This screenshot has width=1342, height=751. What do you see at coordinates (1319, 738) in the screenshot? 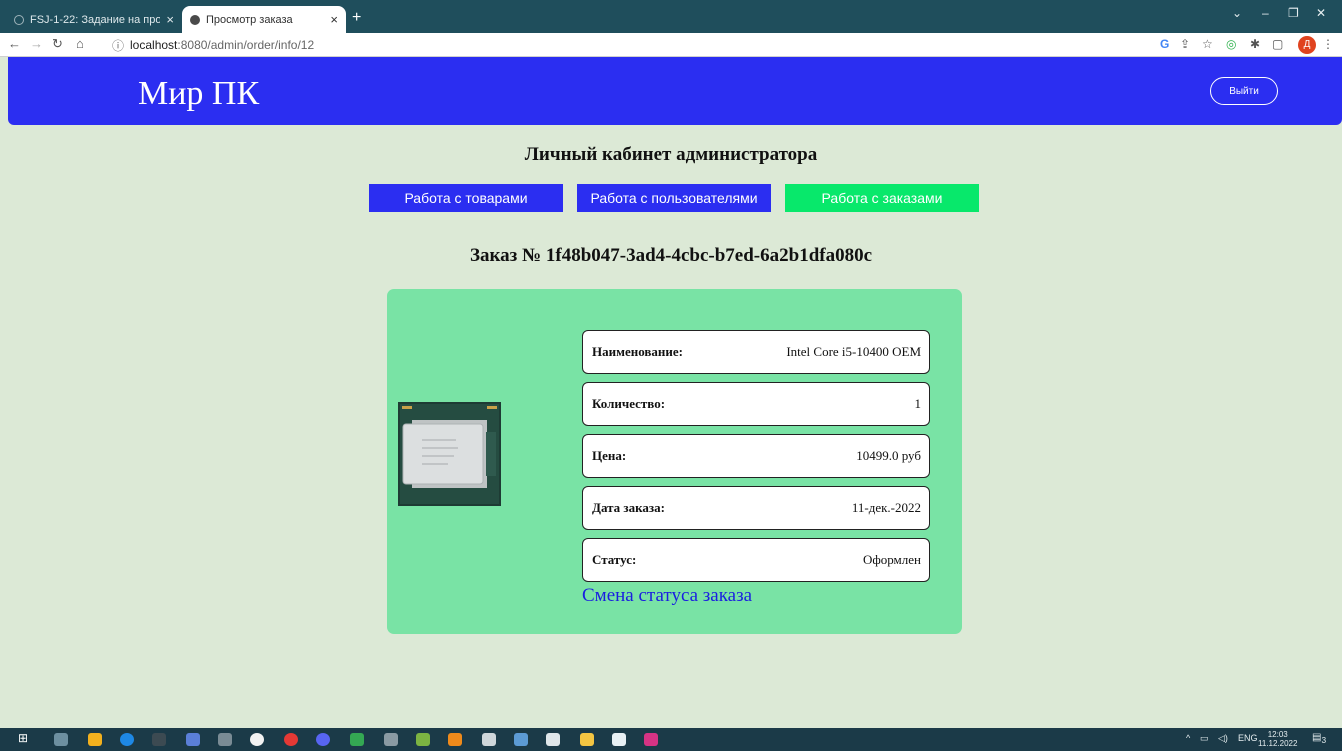
I see `notifications-icon: ▤3` at bounding box center [1319, 738].